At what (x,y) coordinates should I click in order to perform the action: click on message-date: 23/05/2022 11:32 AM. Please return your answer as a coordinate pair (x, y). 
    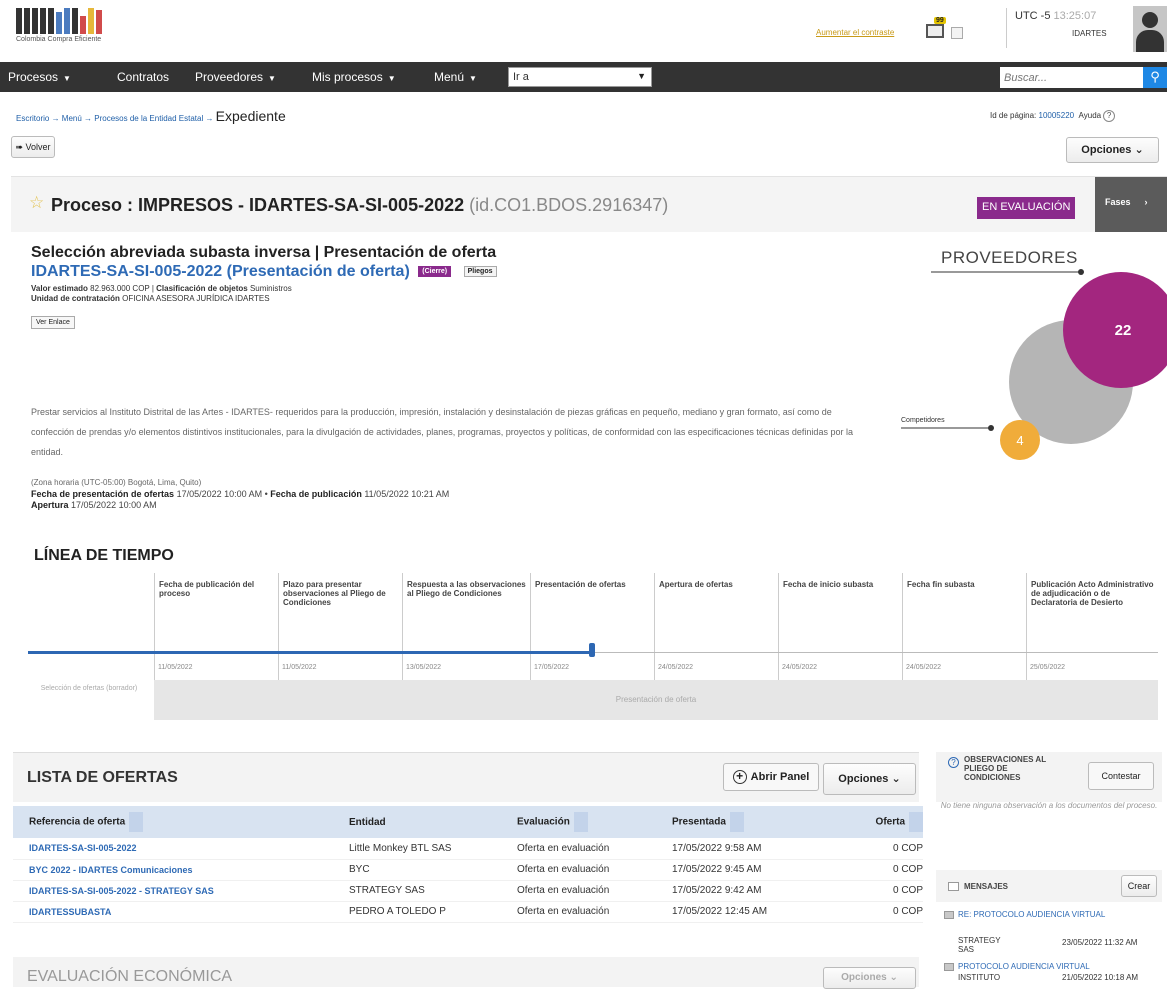
    Looking at the image, I should click on (1100, 942).